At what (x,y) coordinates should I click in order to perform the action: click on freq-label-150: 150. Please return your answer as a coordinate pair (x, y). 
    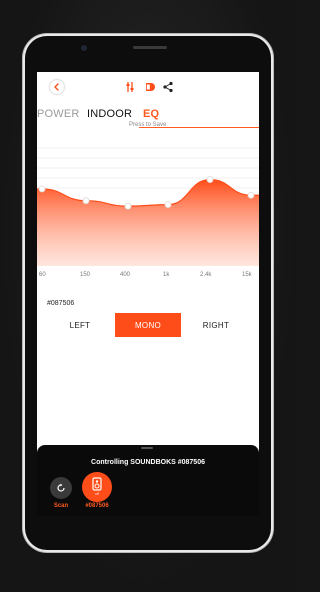
    Looking at the image, I should click on (85, 275).